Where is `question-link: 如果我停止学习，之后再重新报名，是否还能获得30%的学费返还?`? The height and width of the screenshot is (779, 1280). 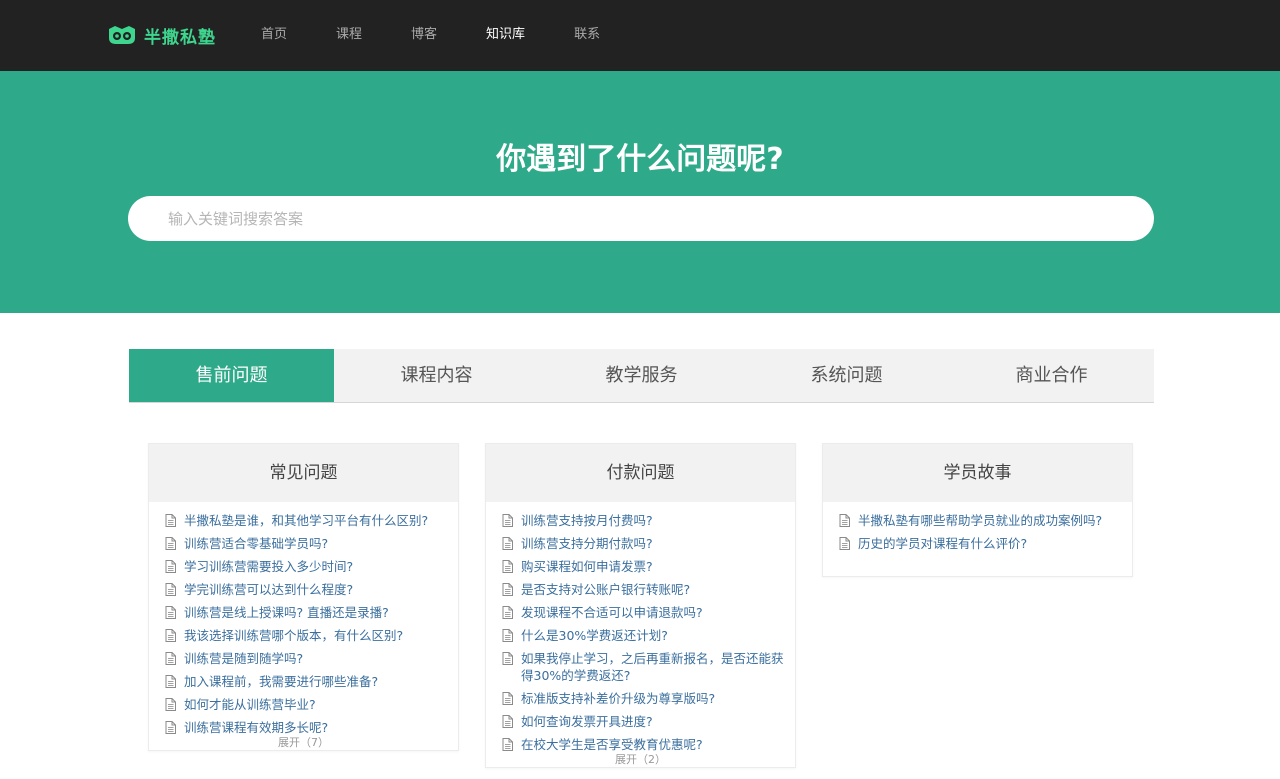 question-link: 如果我停止学习，之后再重新报名，是否还能获得30%的学费返还? is located at coordinates (653, 667).